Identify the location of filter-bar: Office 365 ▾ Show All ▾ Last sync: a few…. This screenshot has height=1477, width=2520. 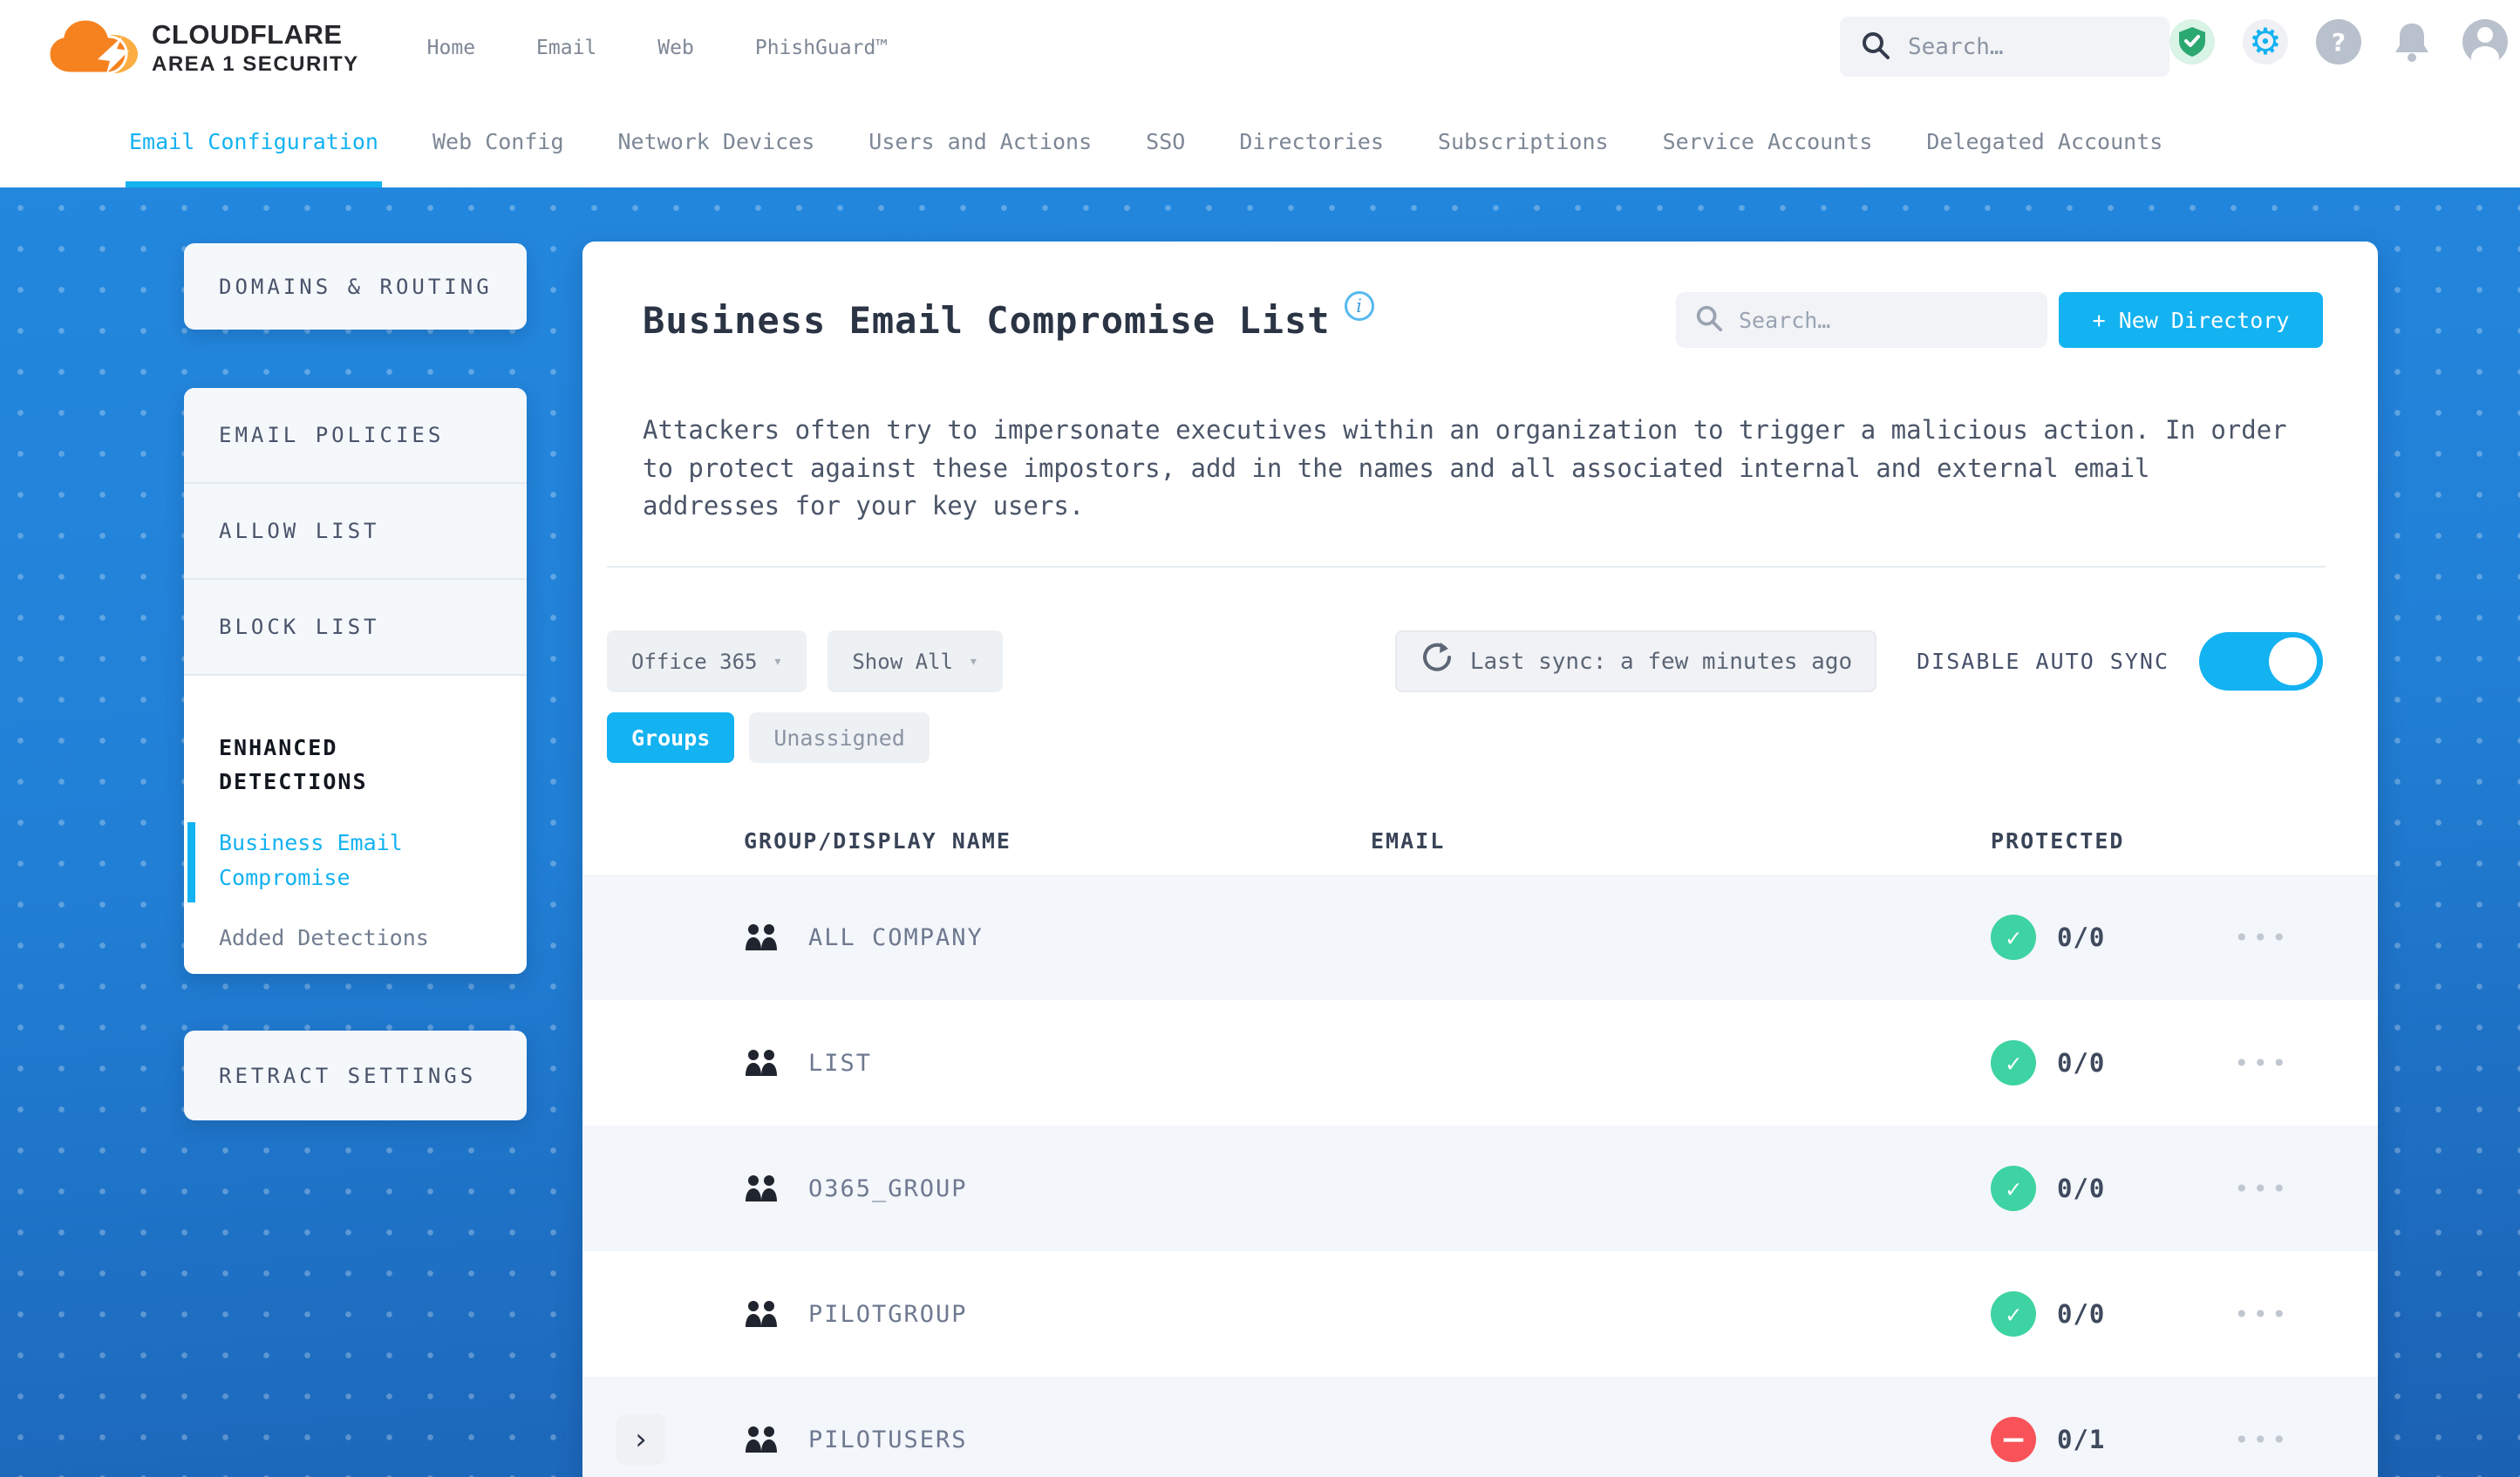
(1465, 661).